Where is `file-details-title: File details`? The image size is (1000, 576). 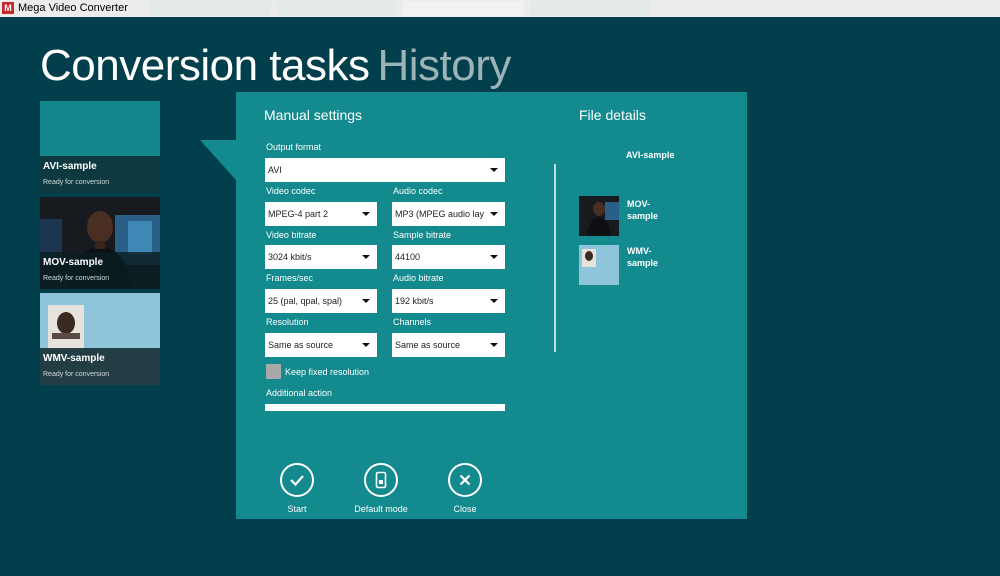
file-details-title: File details is located at coordinates (612, 115).